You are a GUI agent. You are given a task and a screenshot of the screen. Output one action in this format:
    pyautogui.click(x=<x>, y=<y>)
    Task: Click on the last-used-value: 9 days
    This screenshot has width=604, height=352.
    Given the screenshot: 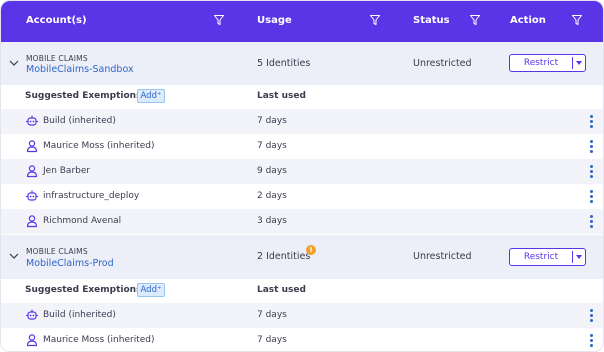 What is the action you would take?
    pyautogui.click(x=272, y=171)
    